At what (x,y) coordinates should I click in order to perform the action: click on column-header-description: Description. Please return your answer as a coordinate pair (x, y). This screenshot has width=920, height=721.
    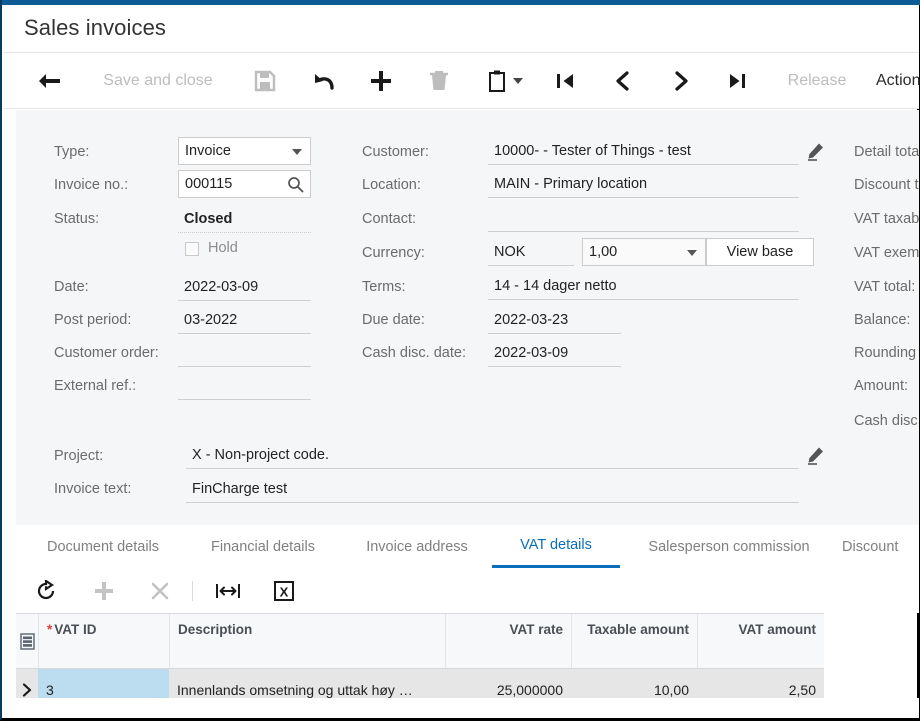
    Looking at the image, I should click on (307, 641).